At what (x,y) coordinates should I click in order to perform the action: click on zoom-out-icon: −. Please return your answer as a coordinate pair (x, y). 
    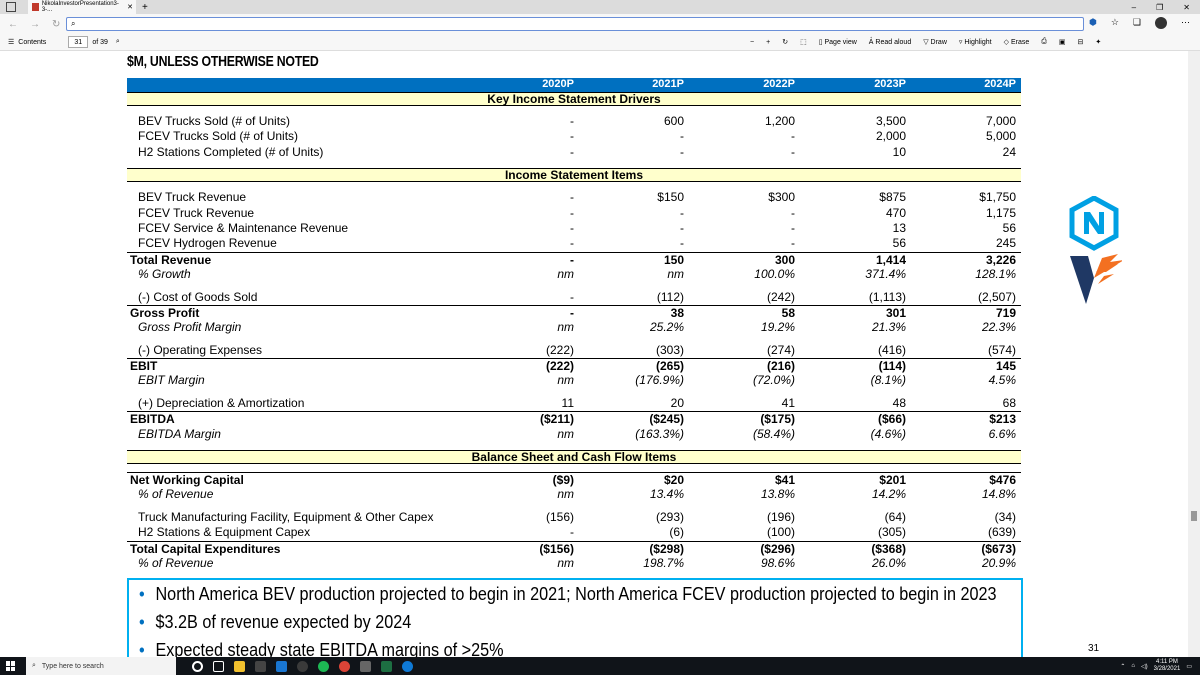
    Looking at the image, I should click on (752, 42).